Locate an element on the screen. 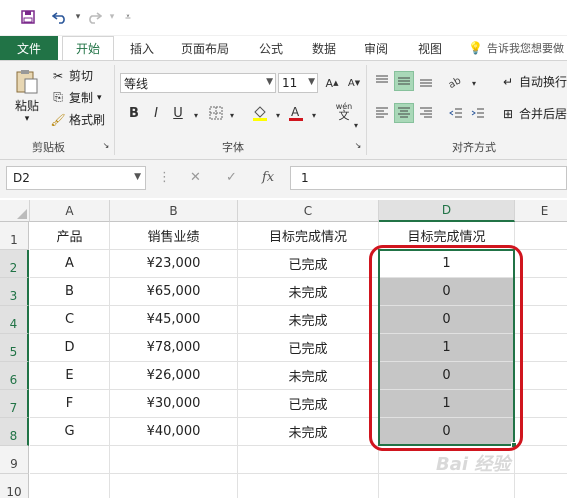 The height and width of the screenshot is (498, 567). font-name-select: 等线 ▼ is located at coordinates (198, 83).